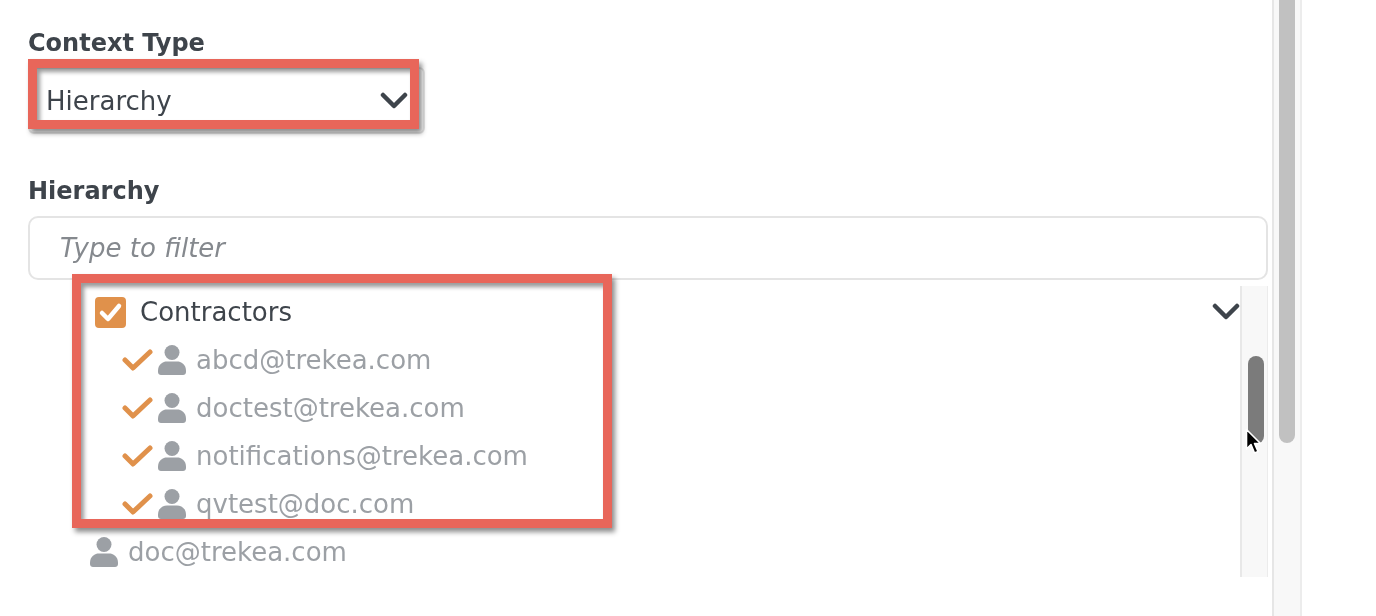  What do you see at coordinates (116, 43) in the screenshot?
I see `field-label: Context Type` at bounding box center [116, 43].